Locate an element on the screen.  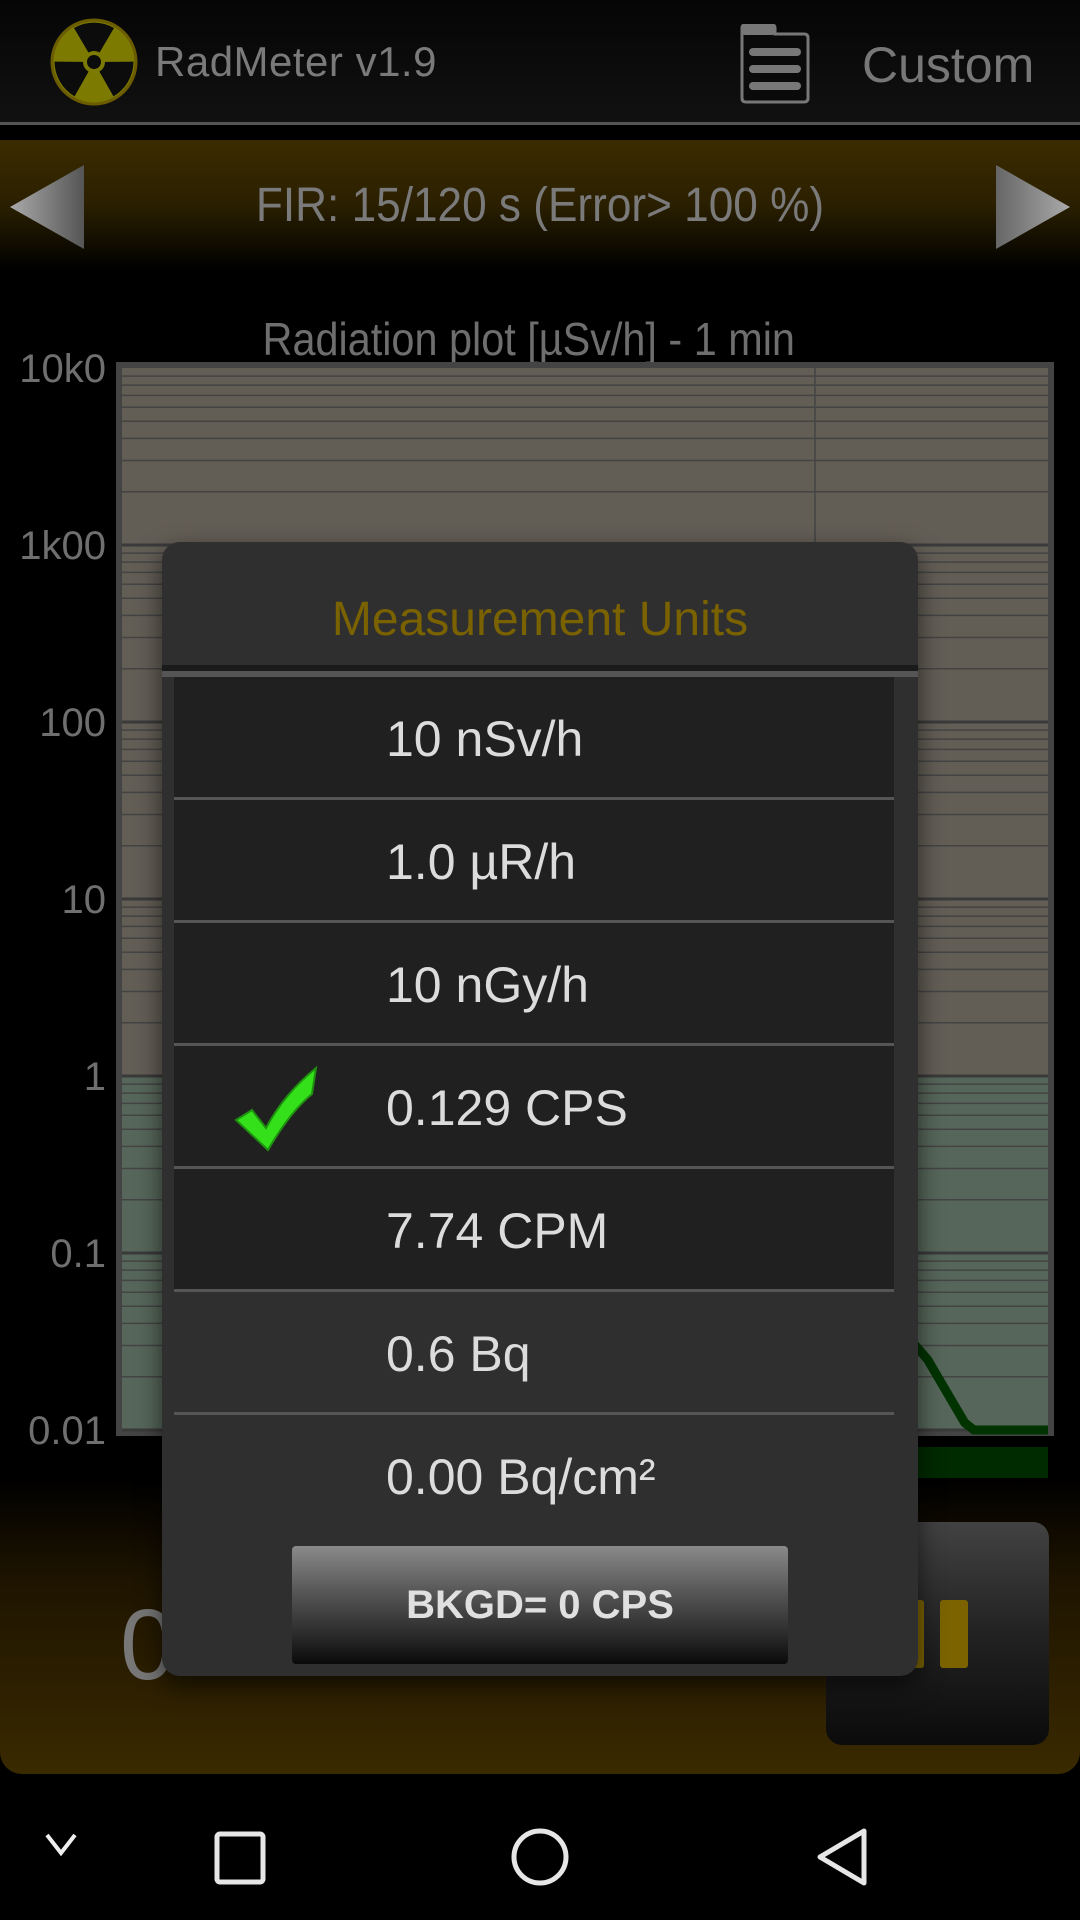
radiation-trefoil-icon is located at coordinates (94, 62).